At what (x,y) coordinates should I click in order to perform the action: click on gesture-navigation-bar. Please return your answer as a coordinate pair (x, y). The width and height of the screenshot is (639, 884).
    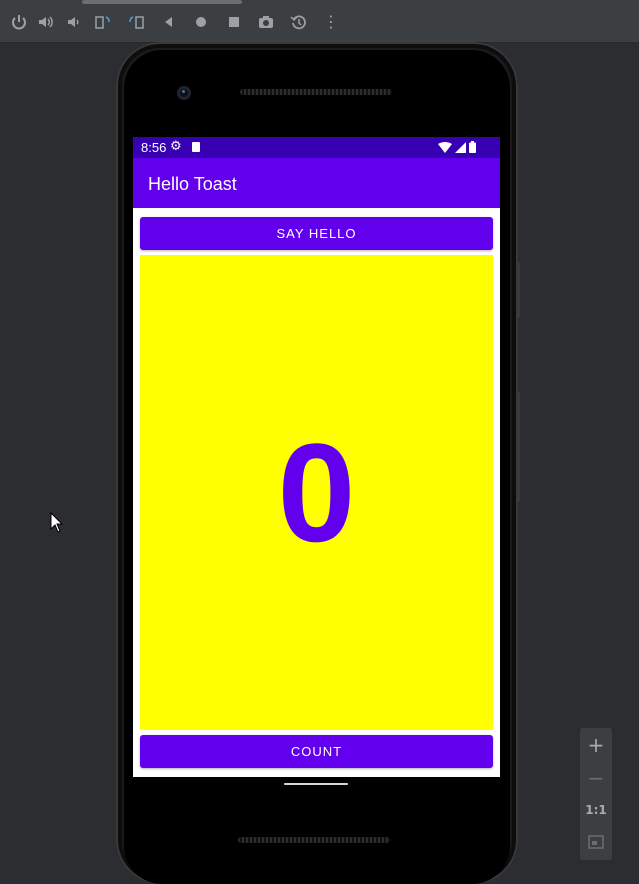
    Looking at the image, I should click on (316, 784).